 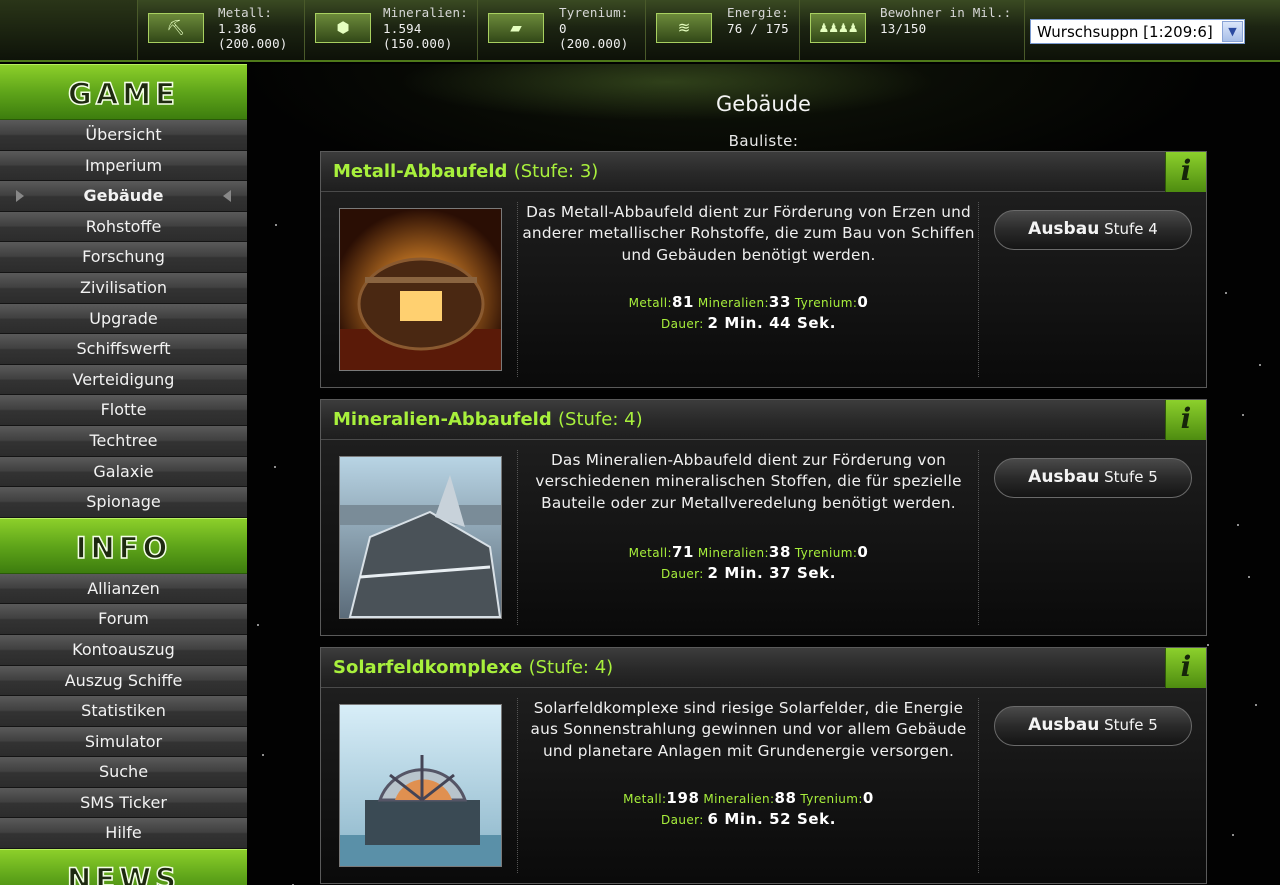 What do you see at coordinates (758, 28) in the screenshot?
I see `energy-value: 76 / 175` at bounding box center [758, 28].